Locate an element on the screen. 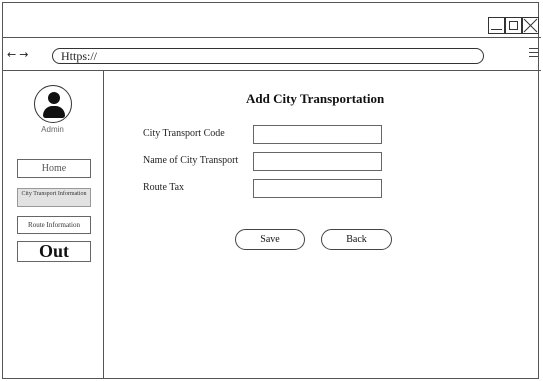 The height and width of the screenshot is (381, 543). user-icon is located at coordinates (53, 104).